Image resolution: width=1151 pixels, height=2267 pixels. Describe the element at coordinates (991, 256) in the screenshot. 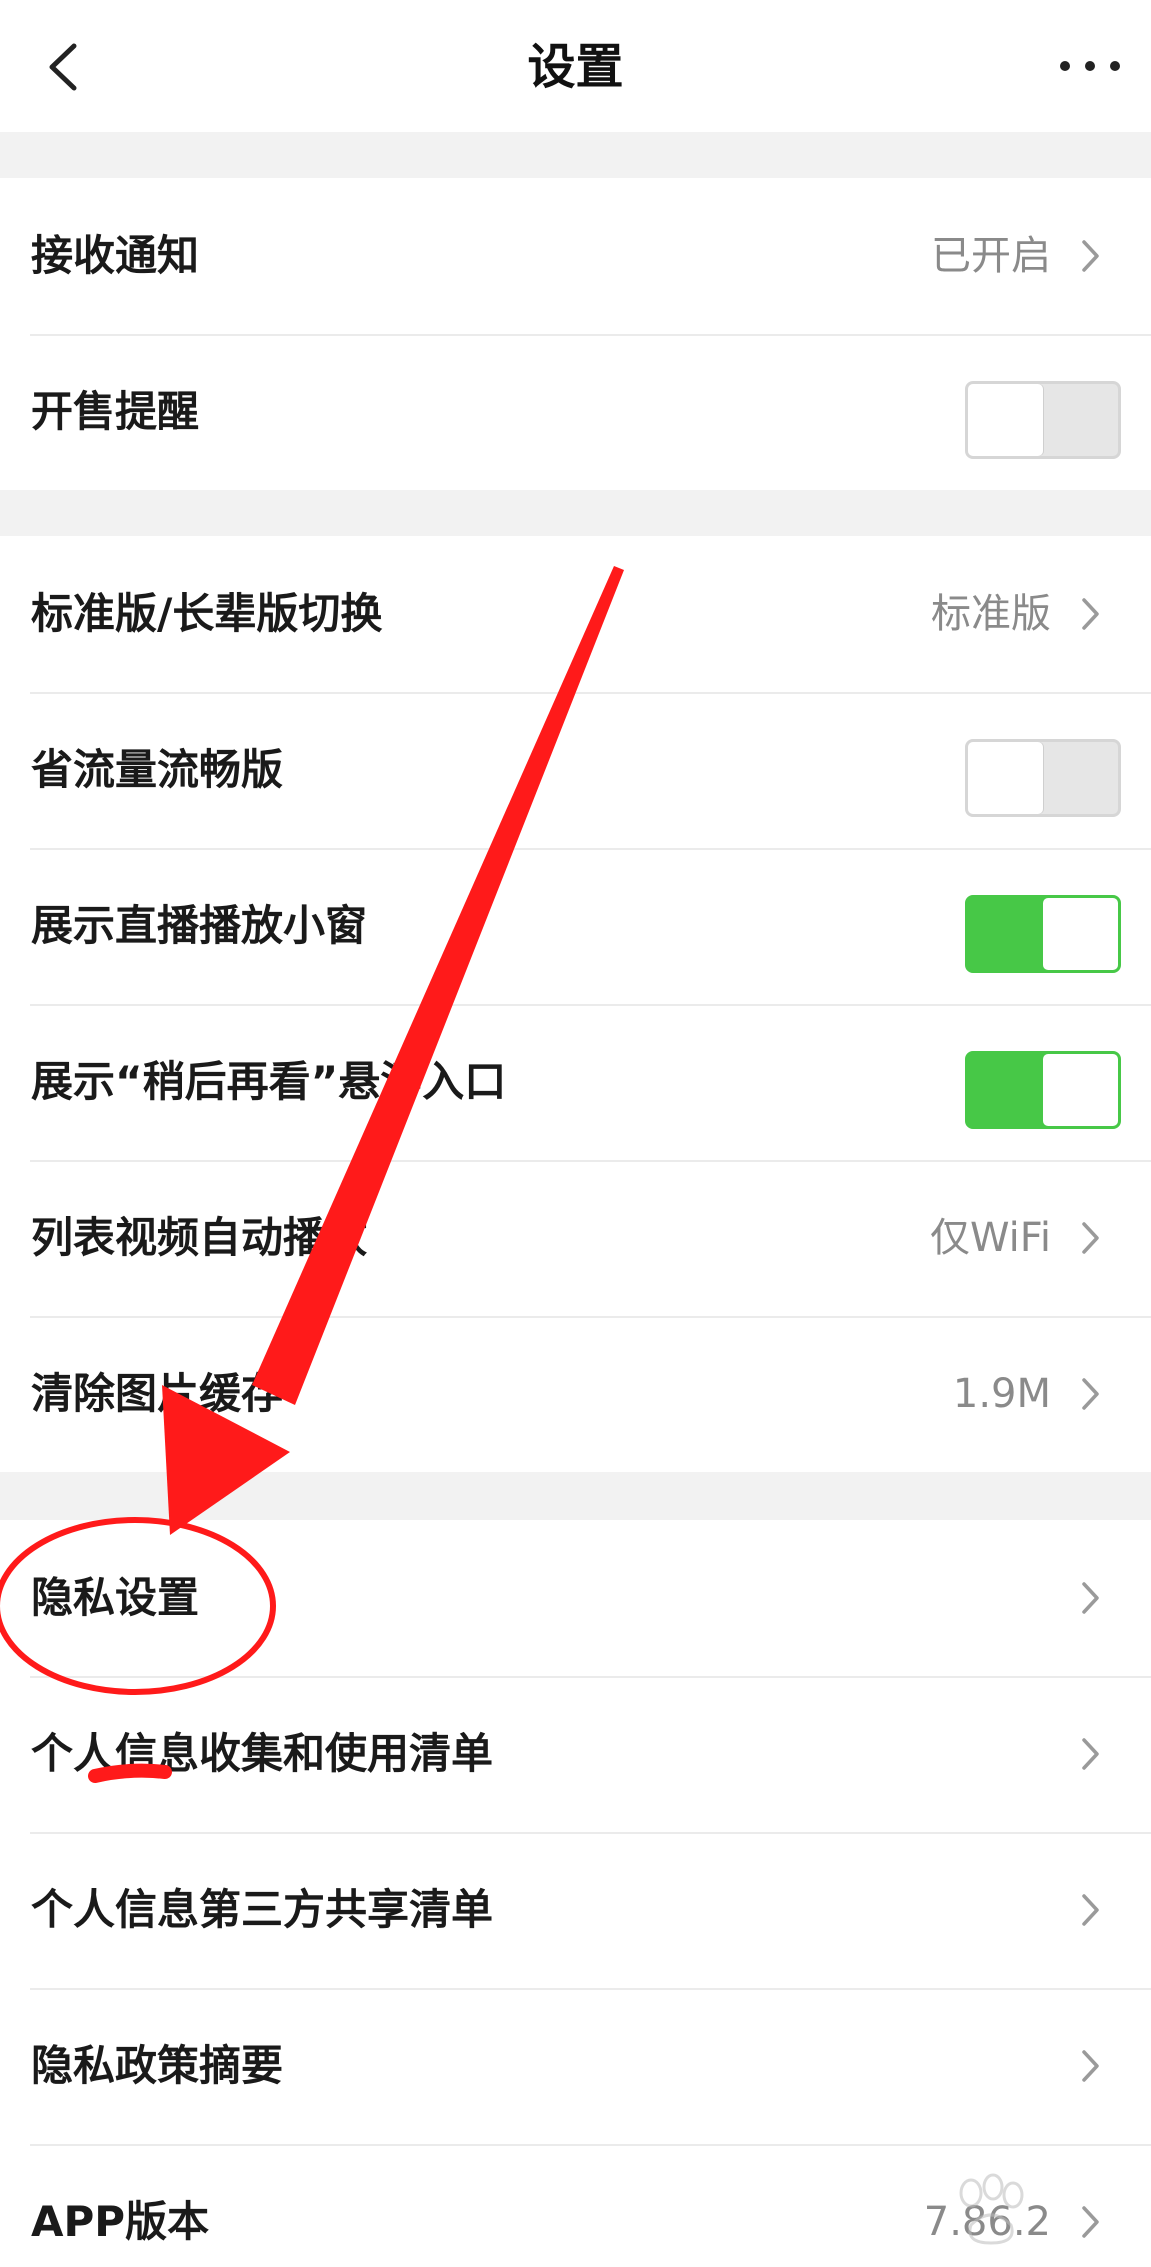

I see `row-value: 已开启` at that location.